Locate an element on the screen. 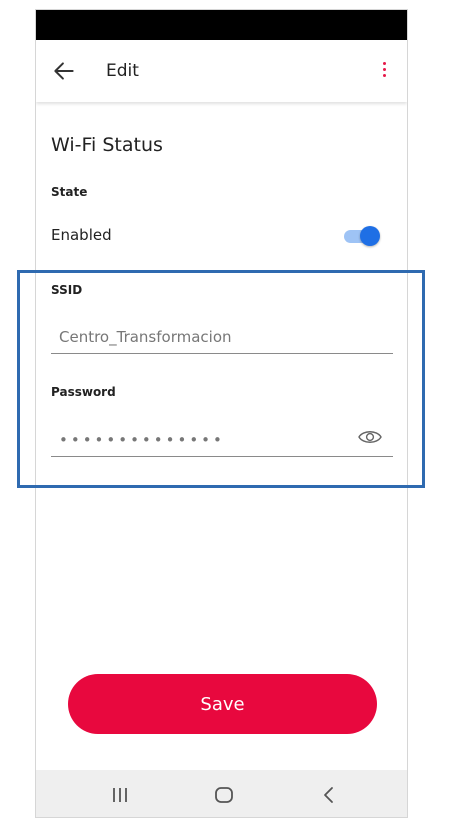  status-bar is located at coordinates (221, 25).